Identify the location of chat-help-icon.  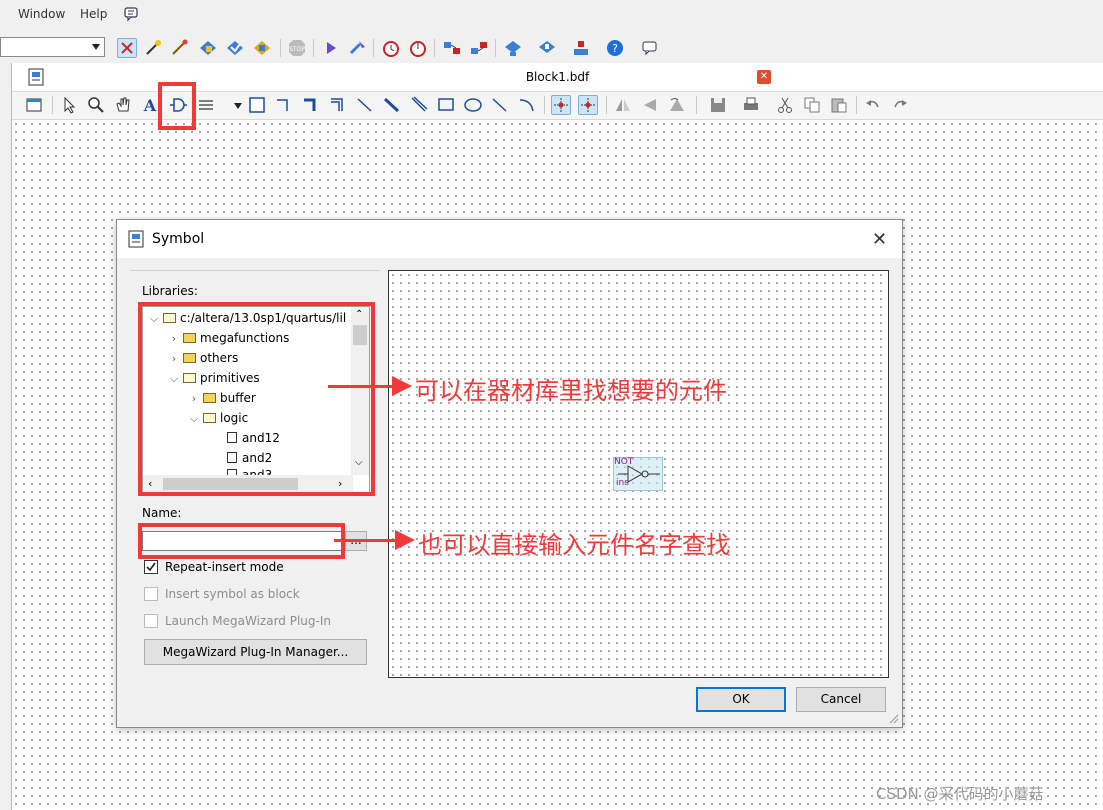
(131, 14).